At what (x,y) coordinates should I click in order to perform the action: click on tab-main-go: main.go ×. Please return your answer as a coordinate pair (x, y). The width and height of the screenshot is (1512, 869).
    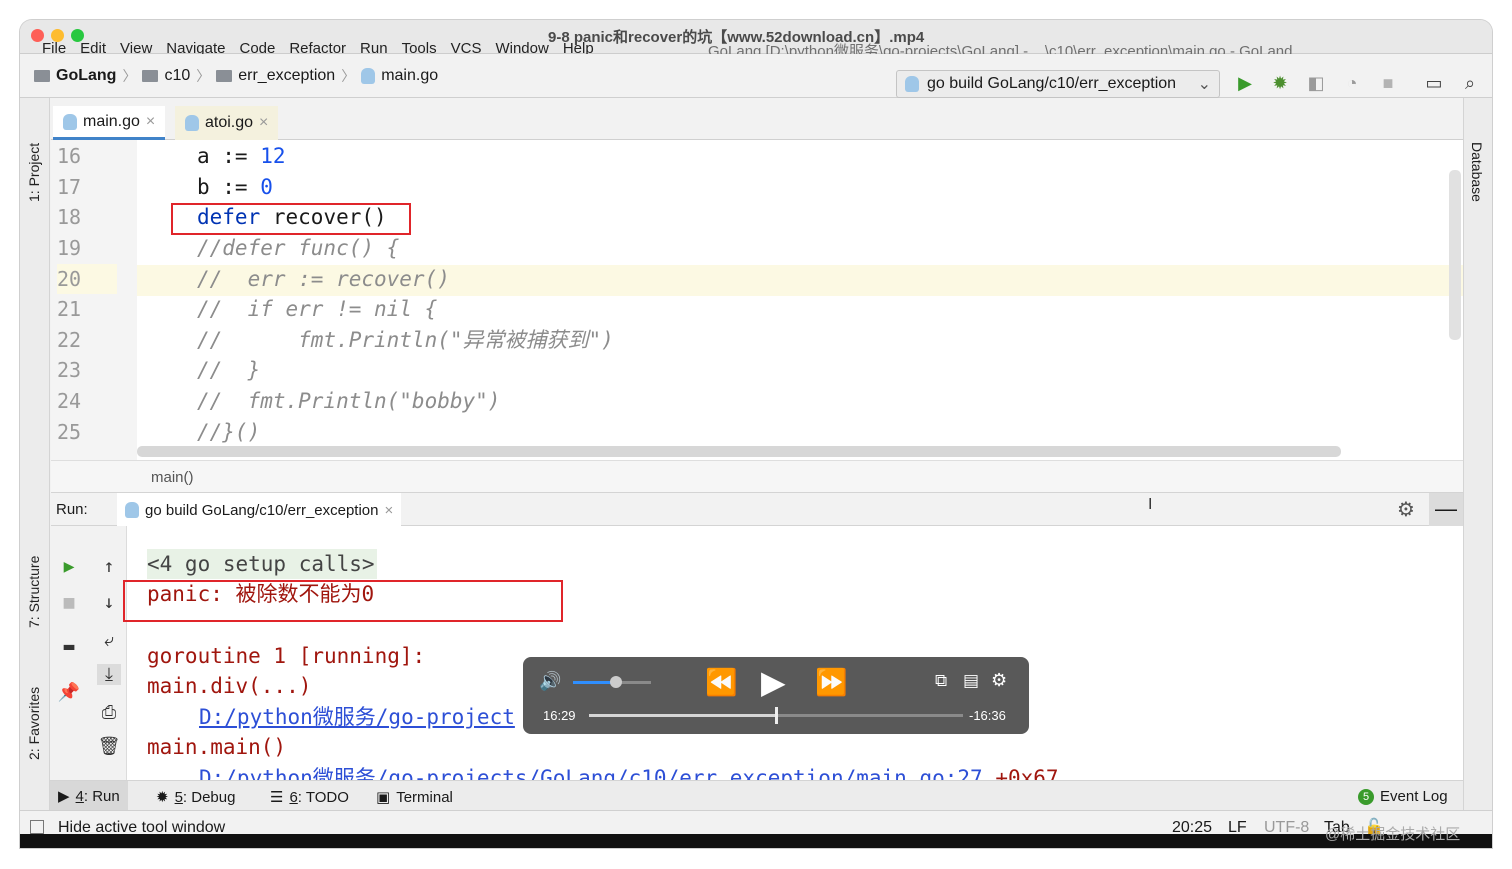
    Looking at the image, I should click on (109, 123).